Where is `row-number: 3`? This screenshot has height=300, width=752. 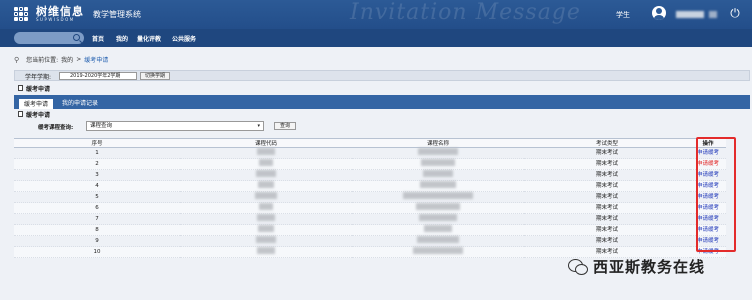
row-number: 3 is located at coordinates (97, 175).